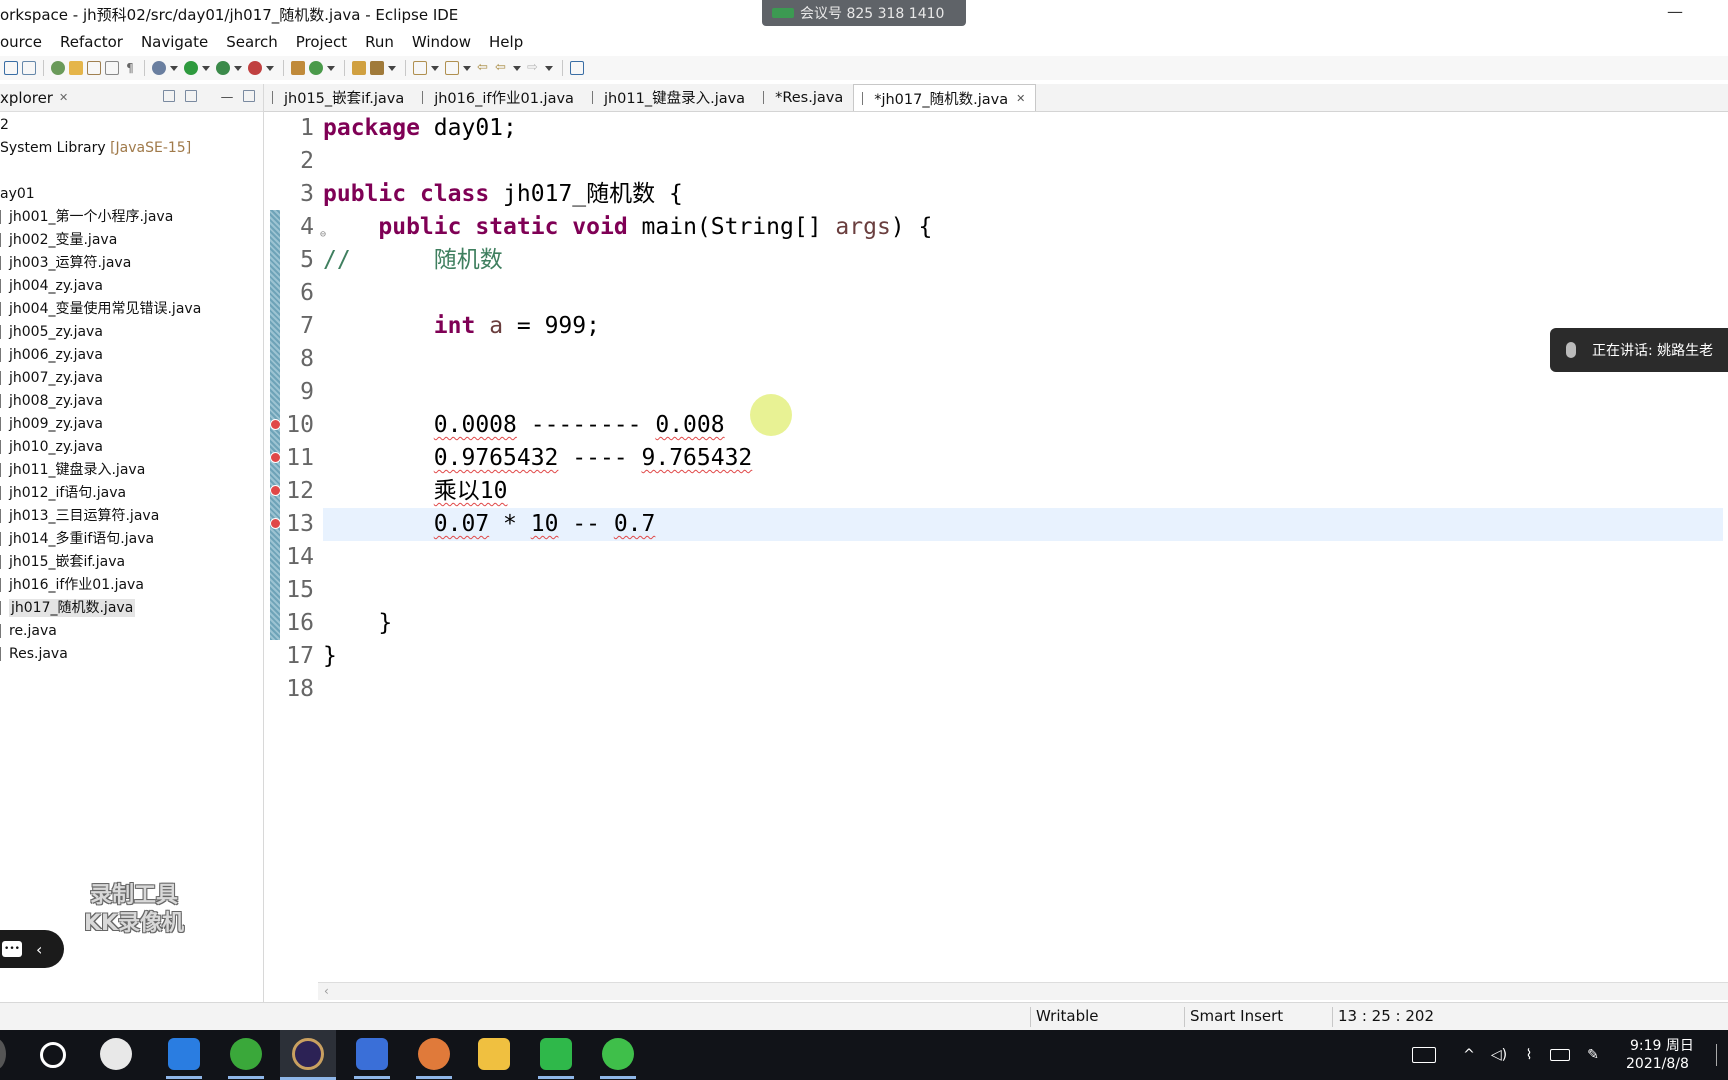 This screenshot has width=1728, height=1080. Describe the element at coordinates (331, 68) in the screenshot. I see `new-class-dropdown-icon` at that location.